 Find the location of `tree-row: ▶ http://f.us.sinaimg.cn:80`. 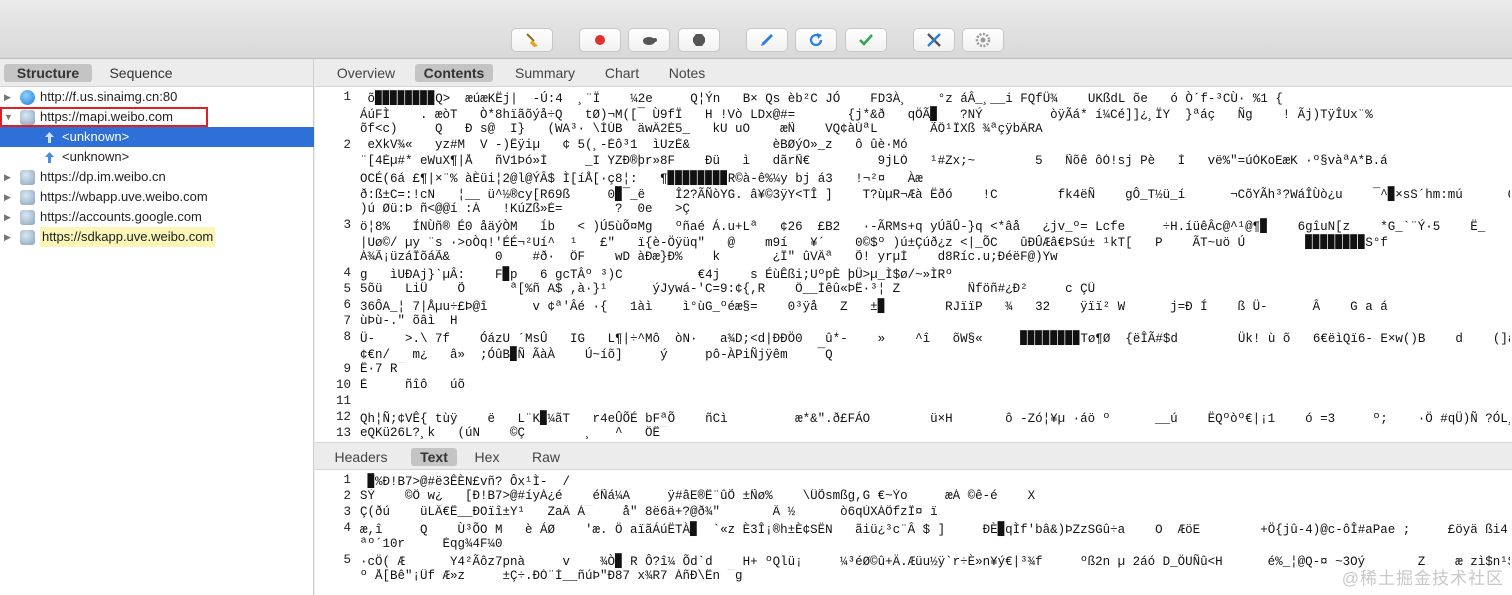

tree-row: ▶ http://f.us.sinaimg.cn:80 is located at coordinates (157, 97).